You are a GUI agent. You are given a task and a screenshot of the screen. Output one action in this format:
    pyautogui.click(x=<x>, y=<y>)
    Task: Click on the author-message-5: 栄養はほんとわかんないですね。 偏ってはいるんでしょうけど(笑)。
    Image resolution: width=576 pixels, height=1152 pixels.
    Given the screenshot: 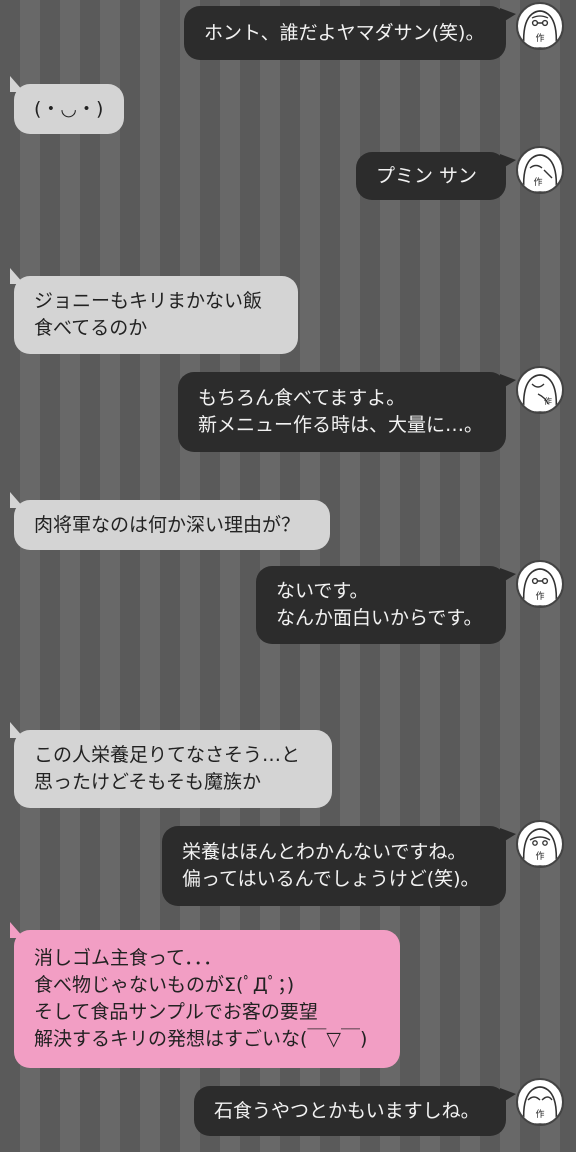 What is the action you would take?
    pyautogui.click(x=339, y=866)
    